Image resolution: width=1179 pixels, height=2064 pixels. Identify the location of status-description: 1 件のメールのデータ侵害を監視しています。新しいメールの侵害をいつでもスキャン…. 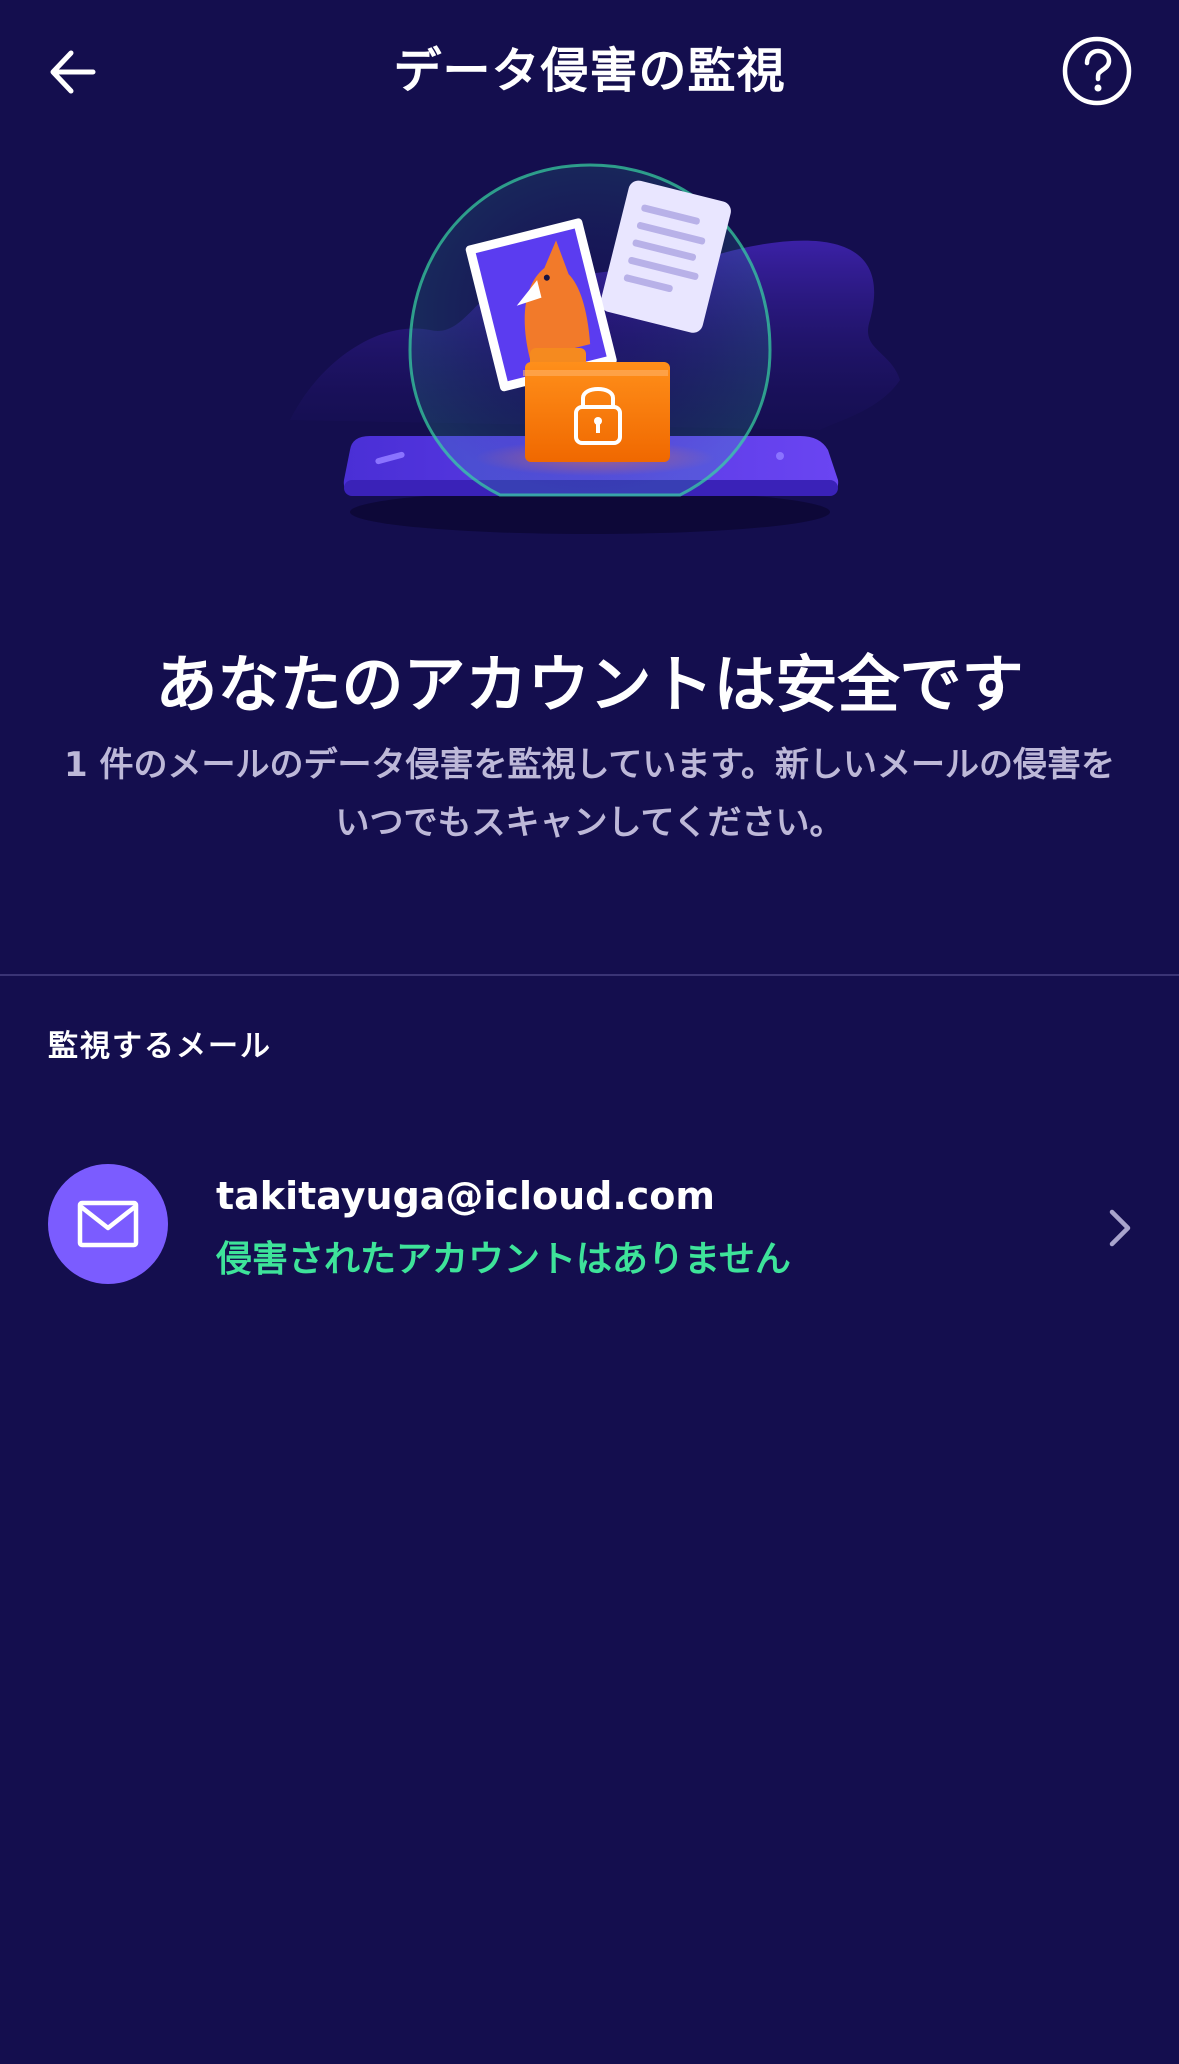
(589, 794).